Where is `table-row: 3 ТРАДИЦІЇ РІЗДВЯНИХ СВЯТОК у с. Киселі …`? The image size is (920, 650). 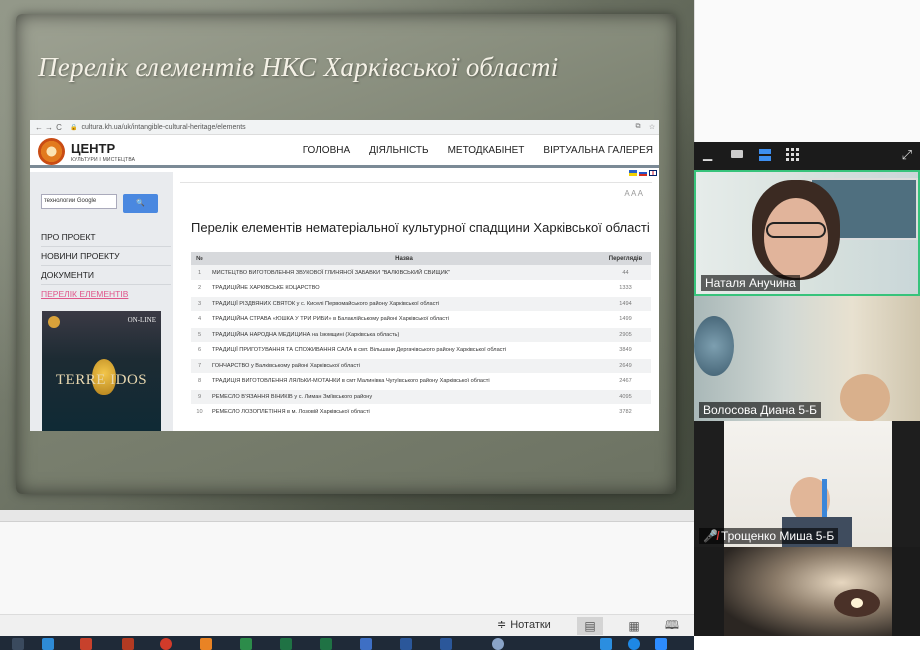
table-row: 3 ТРАДИЦІЇ РІЗДВЯНИХ СВЯТОК у с. Киселі … is located at coordinates (421, 304).